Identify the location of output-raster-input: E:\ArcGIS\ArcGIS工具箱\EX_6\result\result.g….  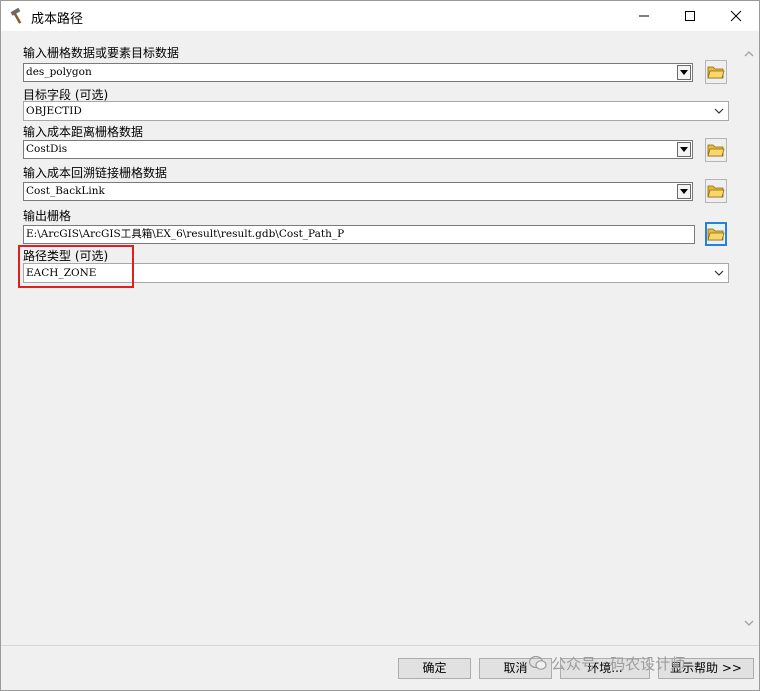
(359, 234).